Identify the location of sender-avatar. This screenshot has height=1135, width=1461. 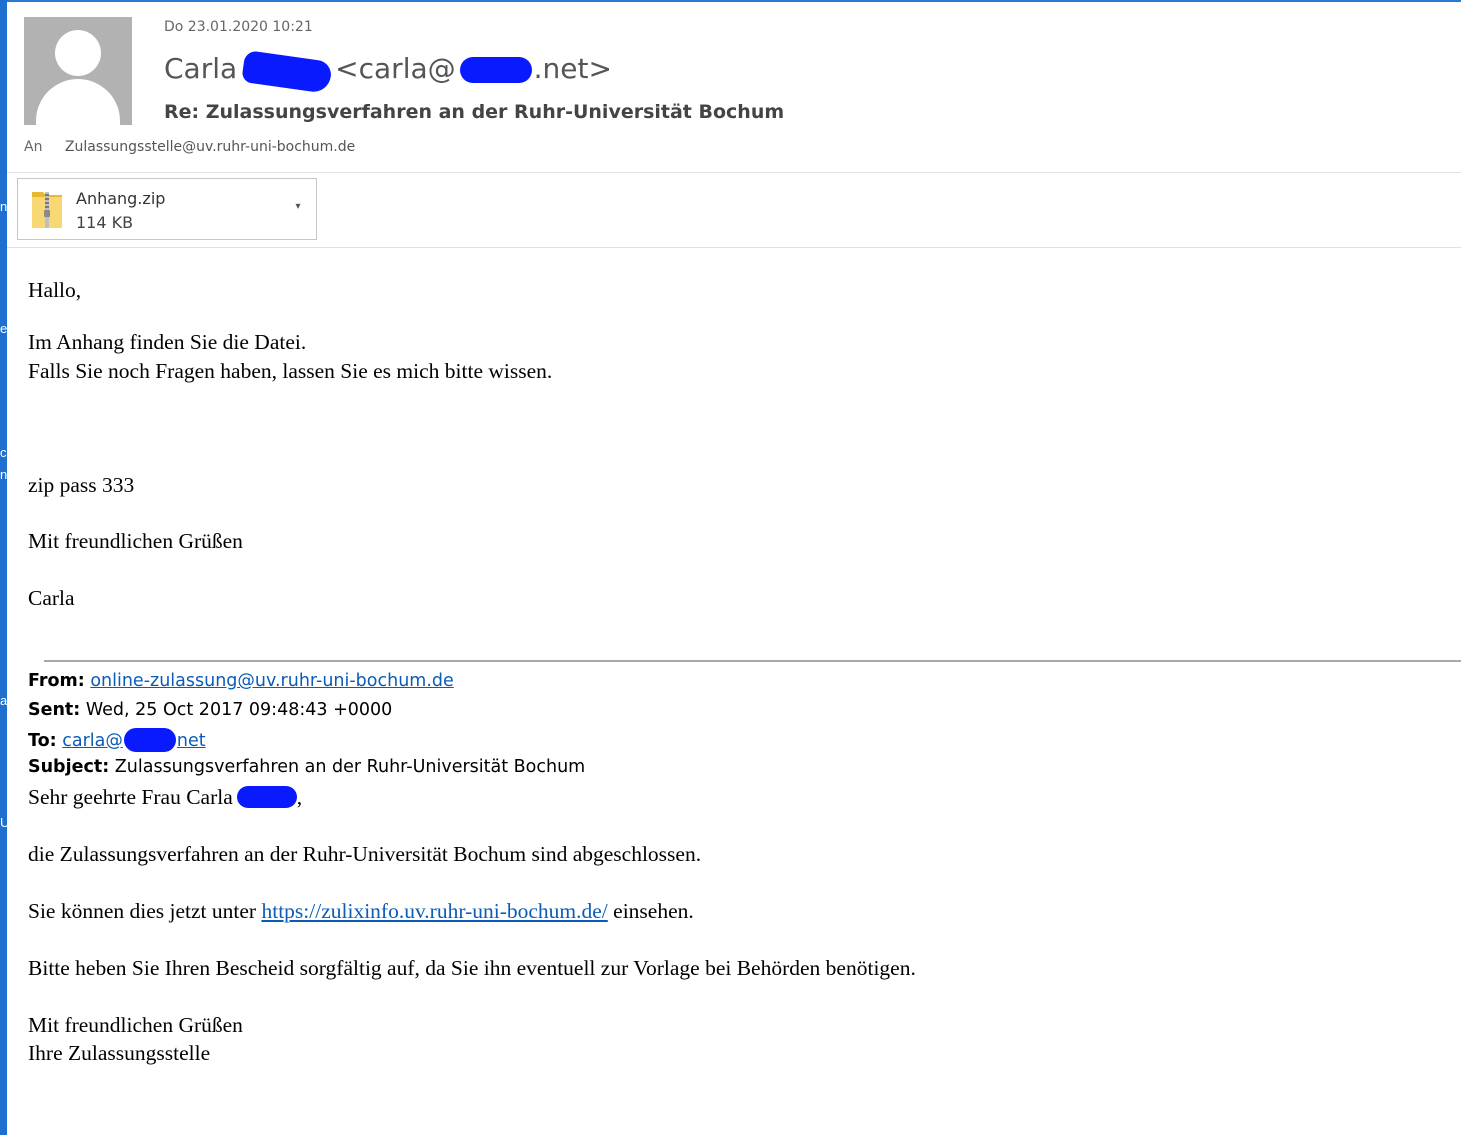
(78, 71).